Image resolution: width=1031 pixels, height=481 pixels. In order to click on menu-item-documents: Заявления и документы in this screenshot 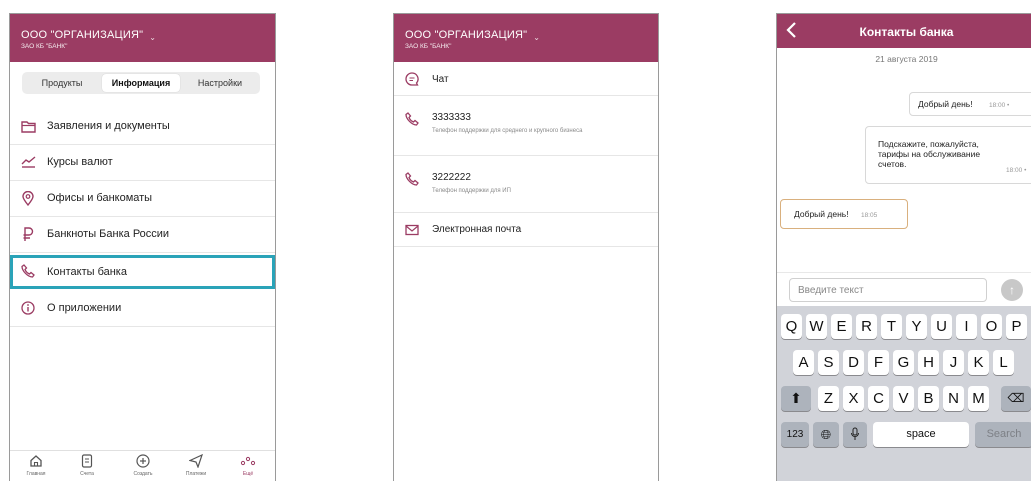, I will do `click(142, 127)`.